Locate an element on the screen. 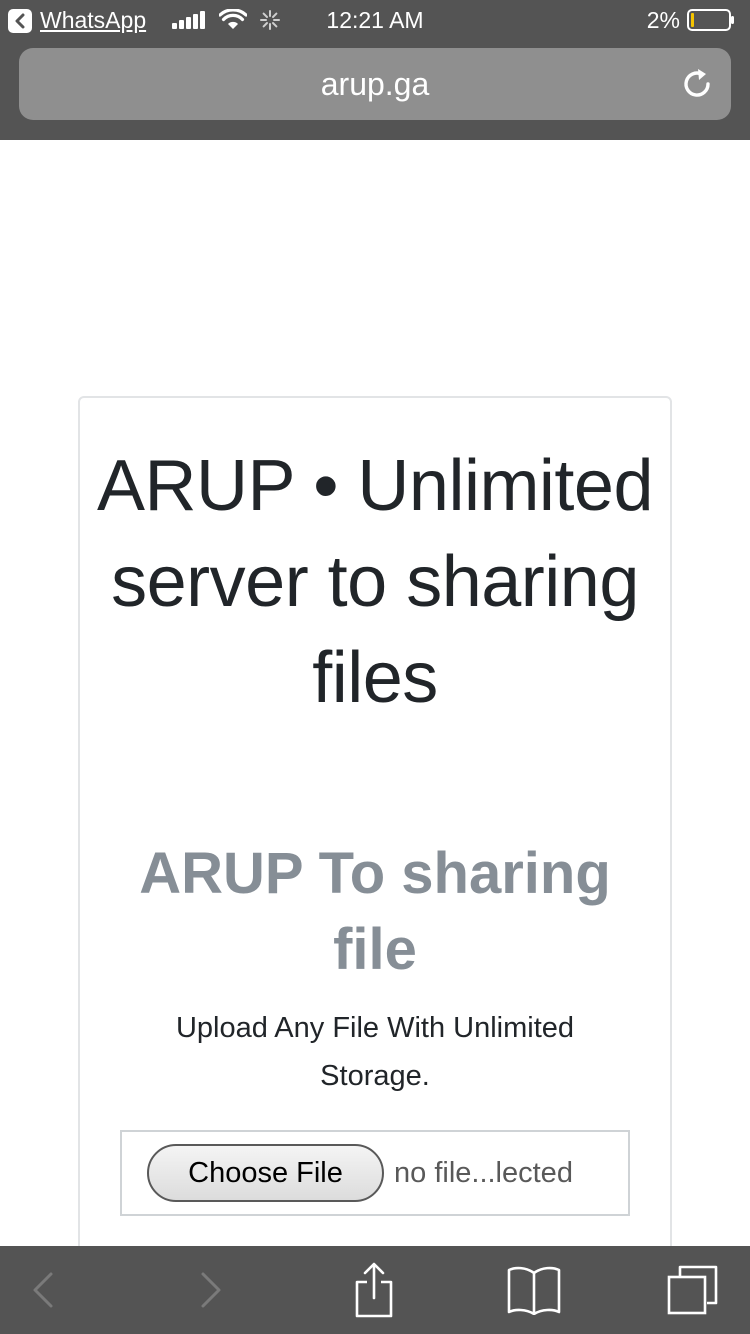  tabs-icon is located at coordinates (692, 1290).